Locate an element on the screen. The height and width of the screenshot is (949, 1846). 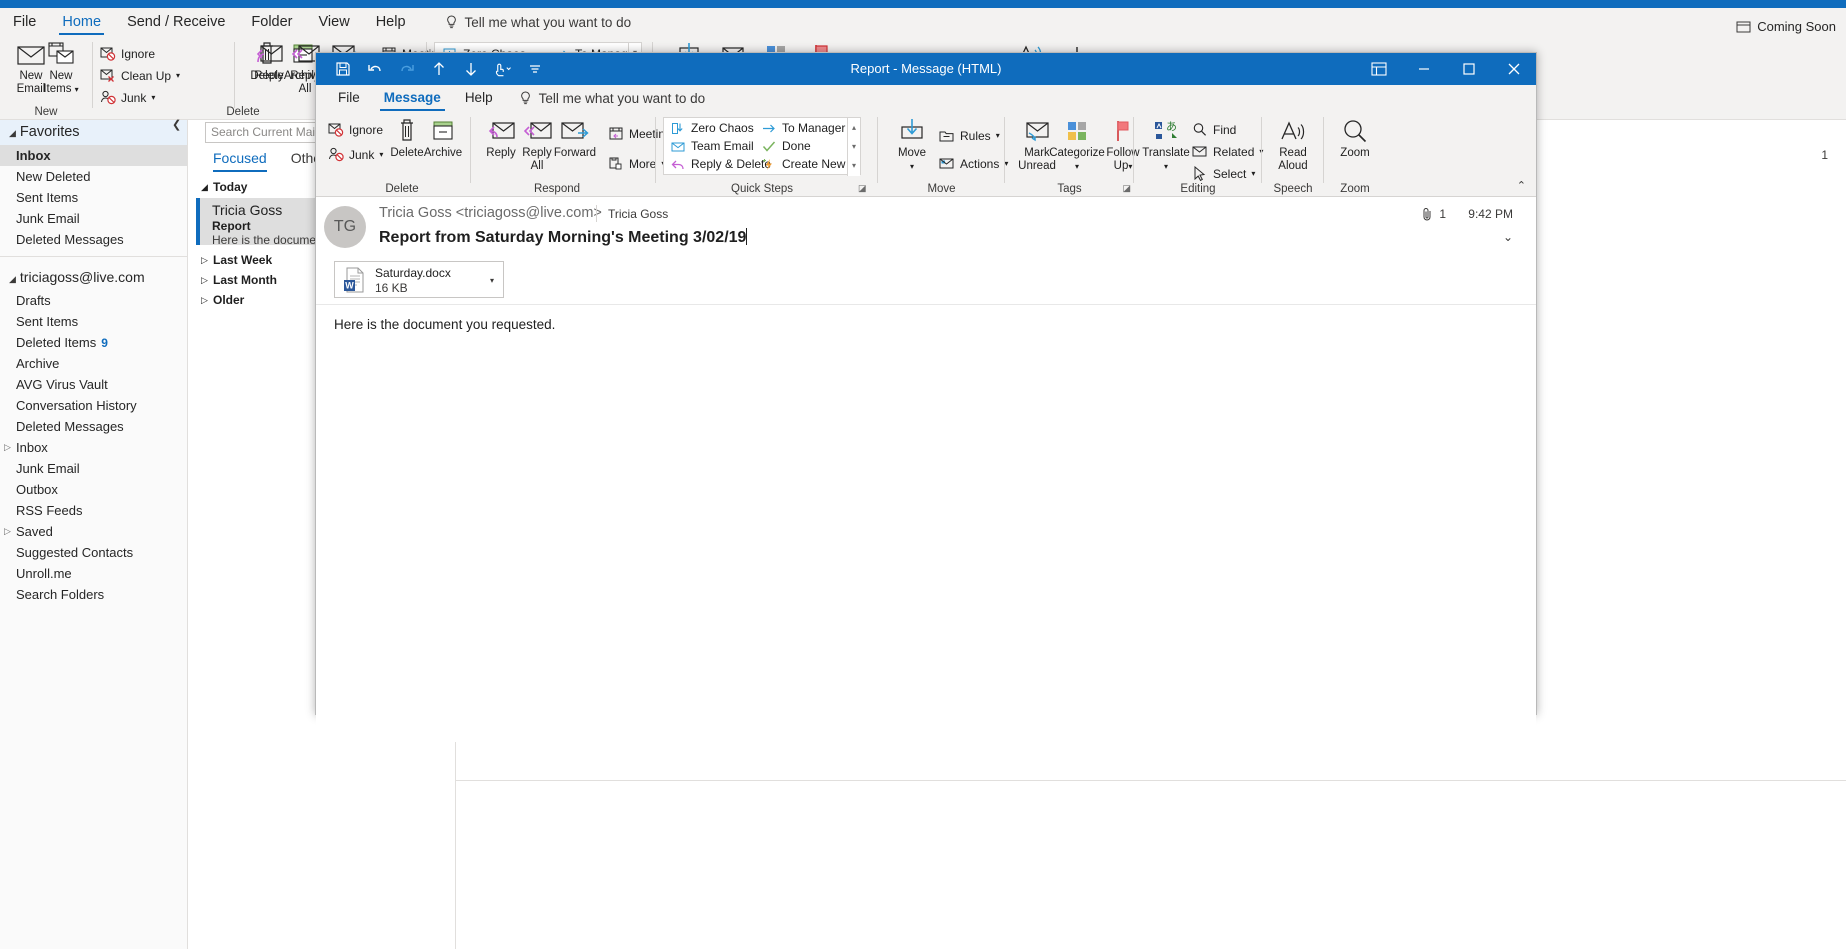
rules-button: Rules ▾ is located at coordinates (969, 135).